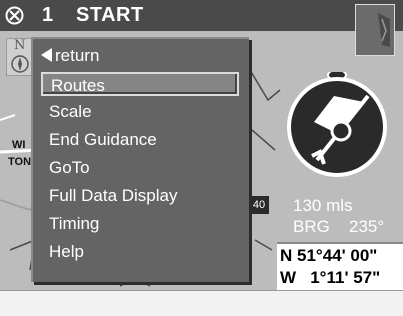 Image resolution: width=403 pixels, height=316 pixels. What do you see at coordinates (74, 223) in the screenshot?
I see `menu-item-label: Timing` at bounding box center [74, 223].